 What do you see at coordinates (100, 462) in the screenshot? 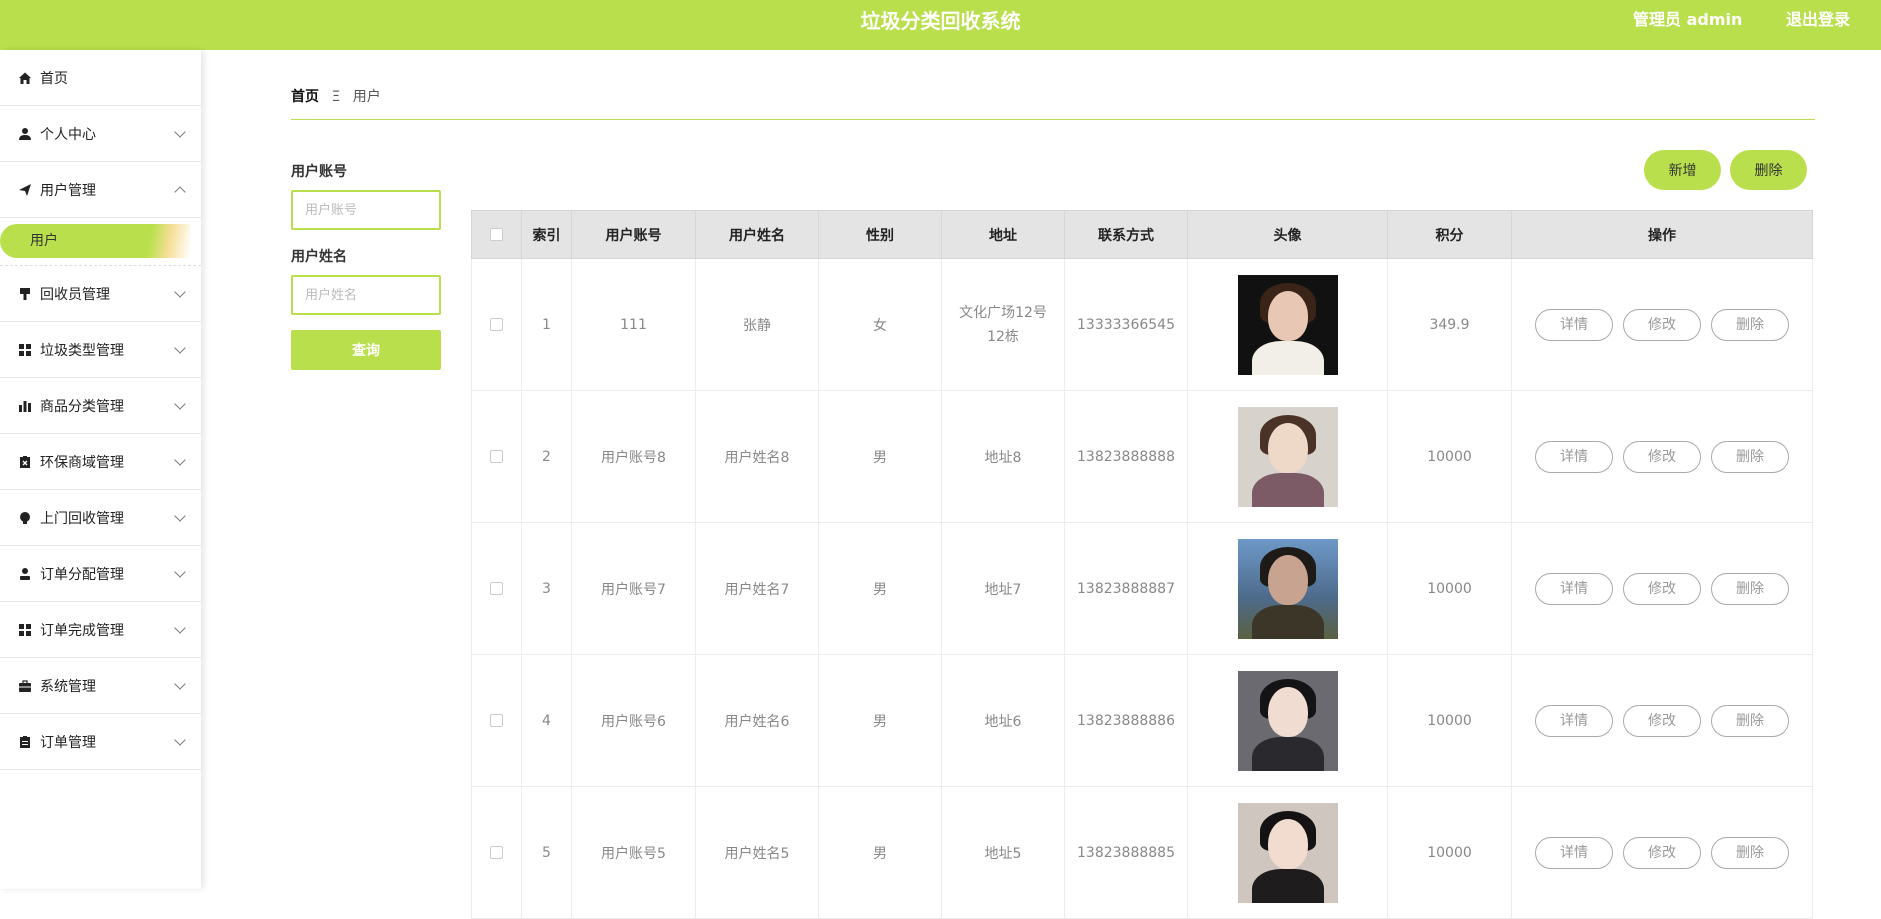
I see `sidebar-item-eco-mall-management: 环保商域管理` at bounding box center [100, 462].